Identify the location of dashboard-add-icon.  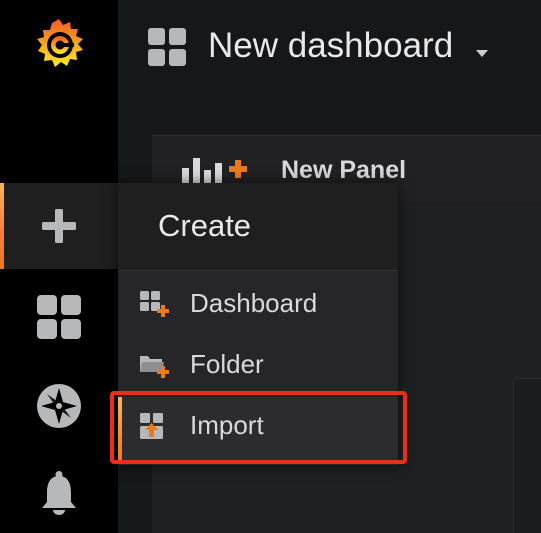
(154, 304).